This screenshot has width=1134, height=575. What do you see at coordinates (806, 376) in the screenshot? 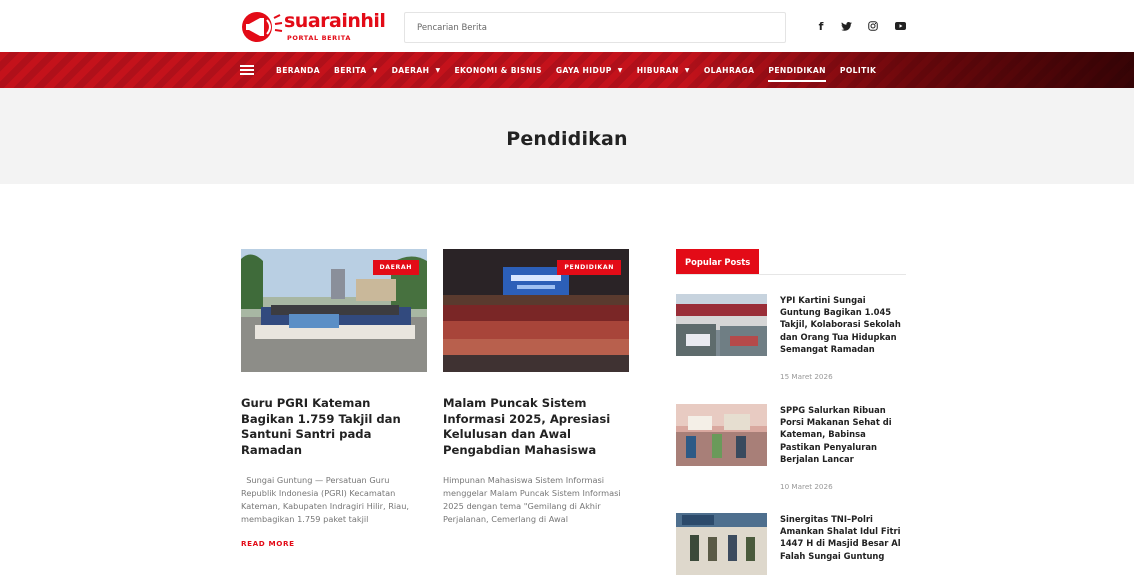
I see `popular-post-date: 15 Maret 2026` at bounding box center [806, 376].